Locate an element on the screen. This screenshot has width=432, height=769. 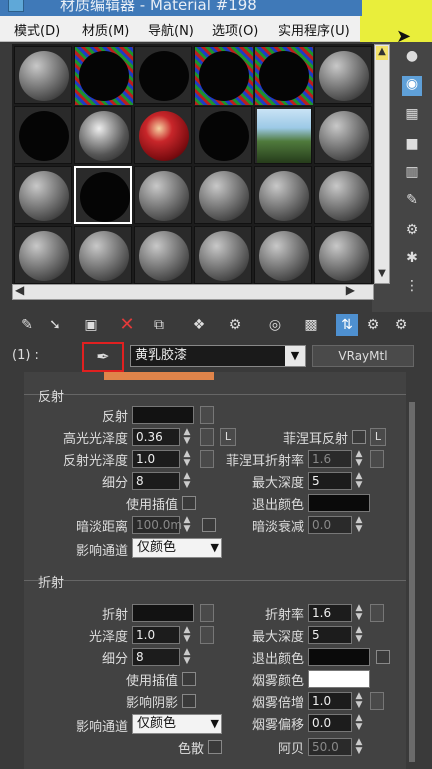
affect-shadows-checkbox is located at coordinates (189, 701).